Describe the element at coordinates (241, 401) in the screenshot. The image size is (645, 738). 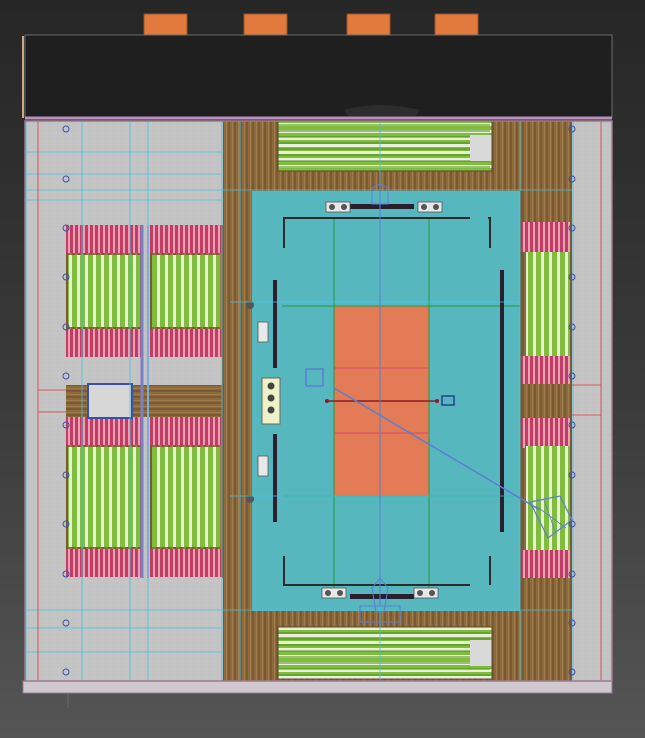
I see `left-court-strip` at that location.